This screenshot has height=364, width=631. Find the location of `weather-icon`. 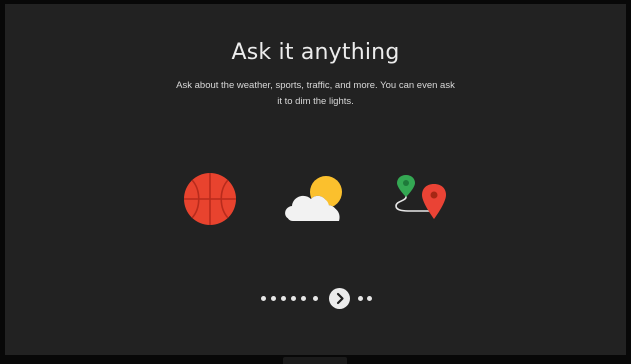

weather-icon is located at coordinates (315, 199).